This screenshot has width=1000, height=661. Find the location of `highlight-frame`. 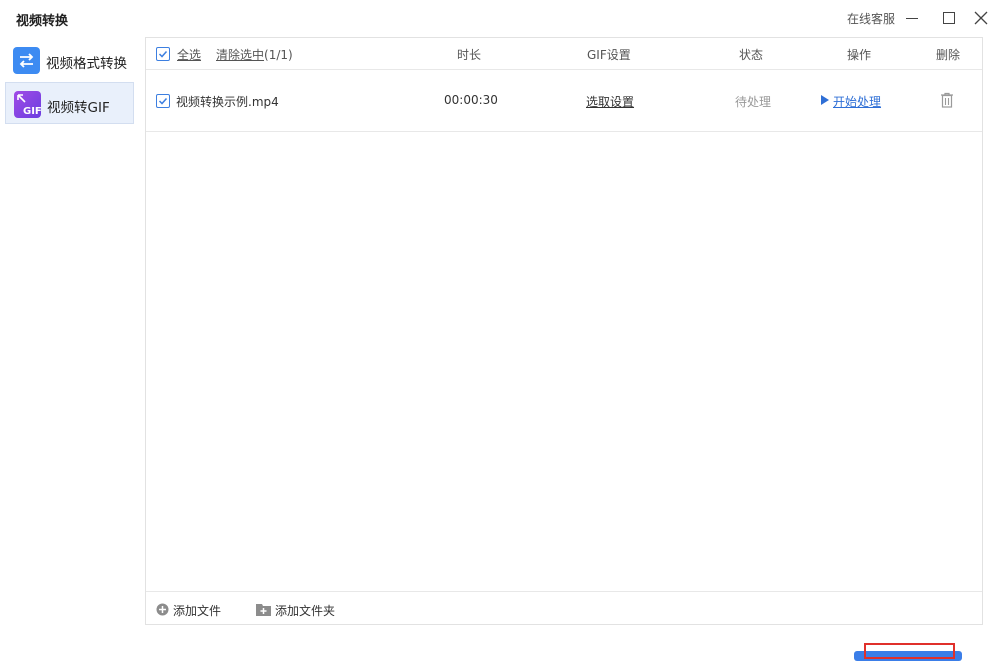

highlight-frame is located at coordinates (909, 651).